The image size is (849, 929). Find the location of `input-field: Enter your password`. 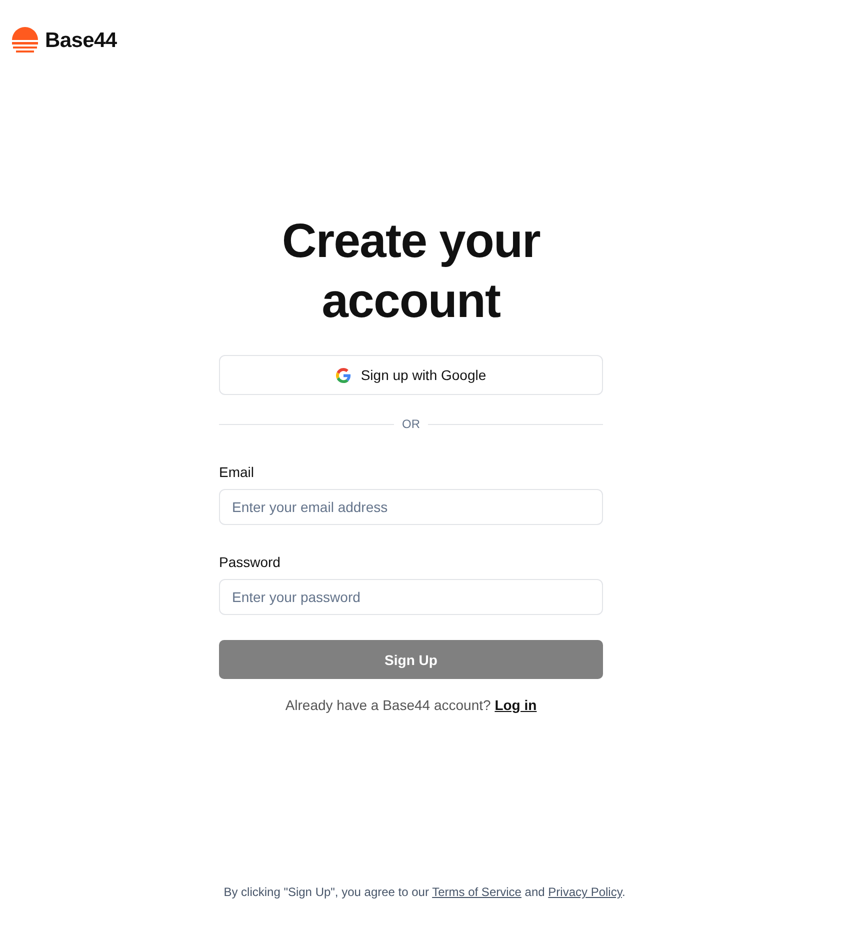

input-field: Enter your password is located at coordinates (411, 597).